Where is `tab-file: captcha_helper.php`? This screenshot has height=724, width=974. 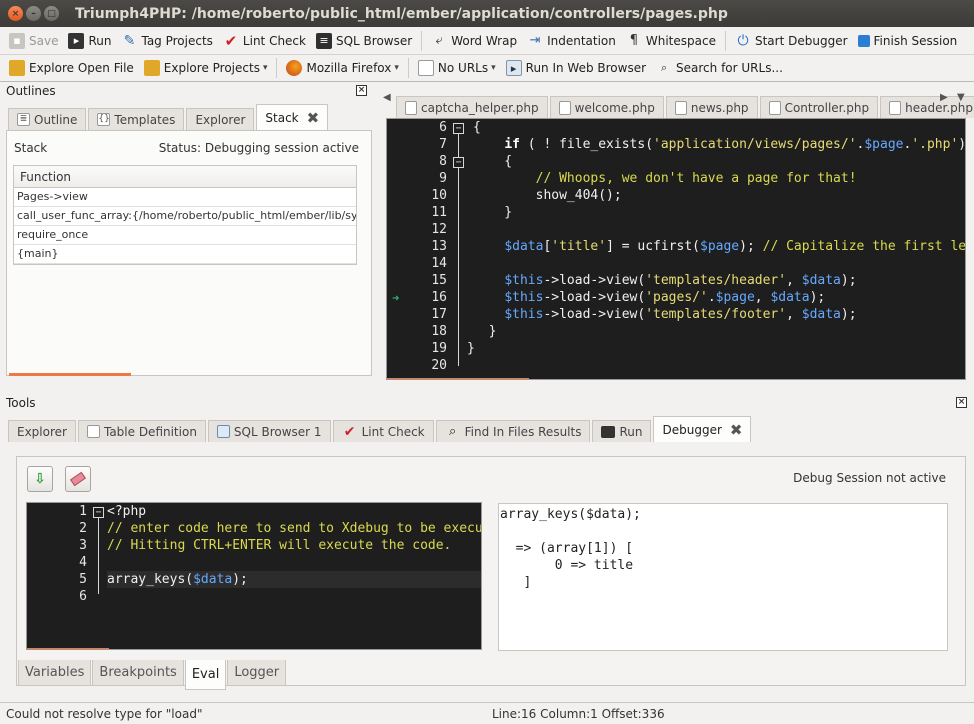
tab-file: captcha_helper.php is located at coordinates (472, 107).